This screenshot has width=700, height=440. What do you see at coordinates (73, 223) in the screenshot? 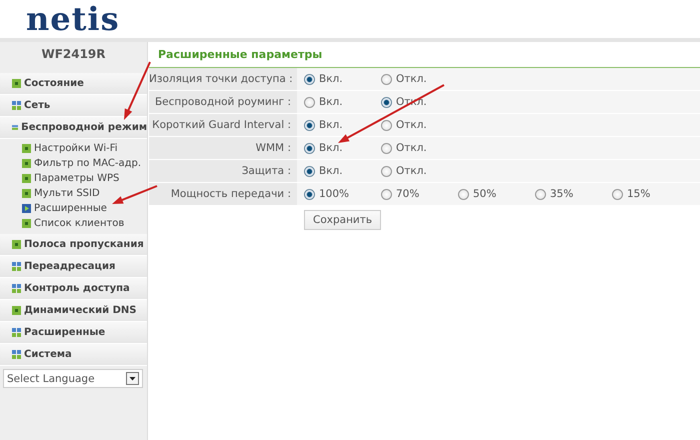
I see `submenu-item: Список клиентов` at bounding box center [73, 223].